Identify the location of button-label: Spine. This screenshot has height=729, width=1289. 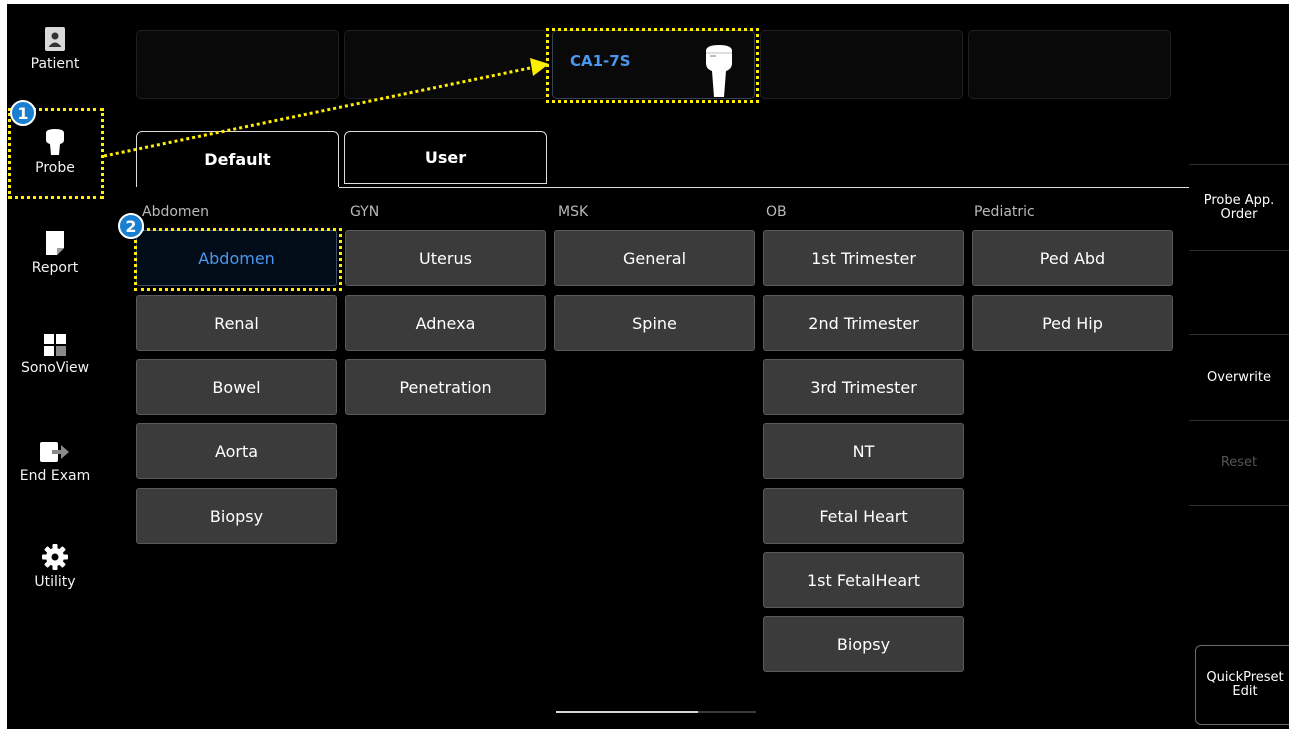
(654, 323).